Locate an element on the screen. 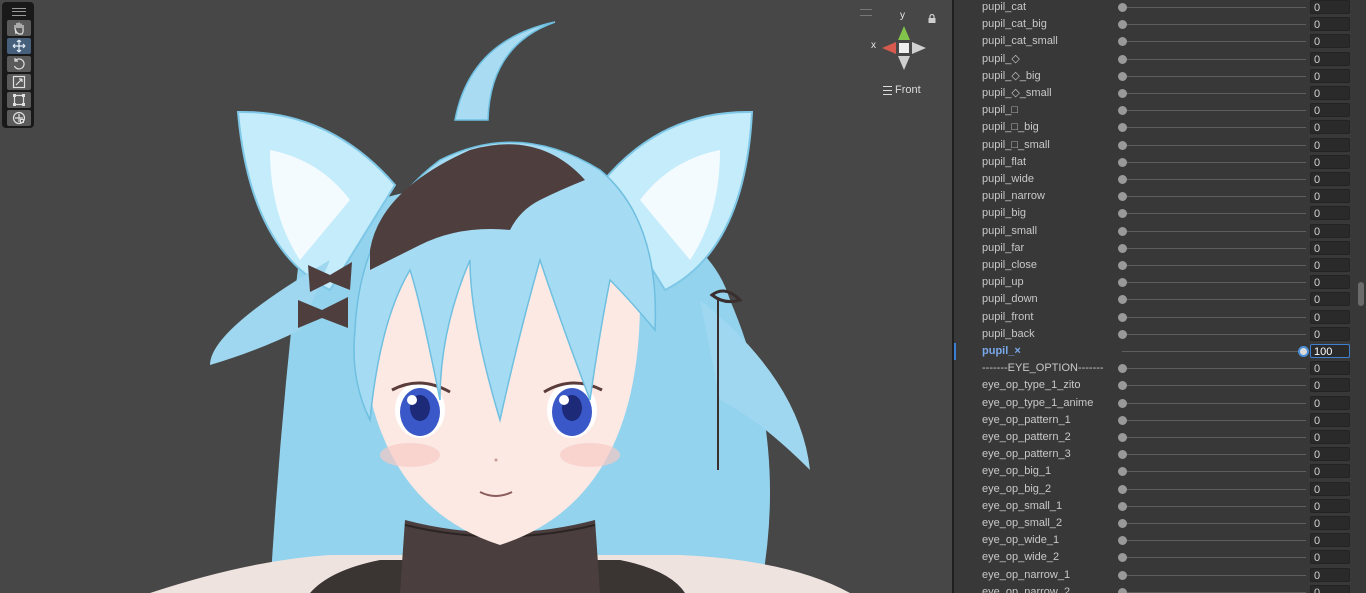 This screenshot has height=593, width=1366. blendshape-row: pupil_◇ 0 is located at coordinates (1160, 59).